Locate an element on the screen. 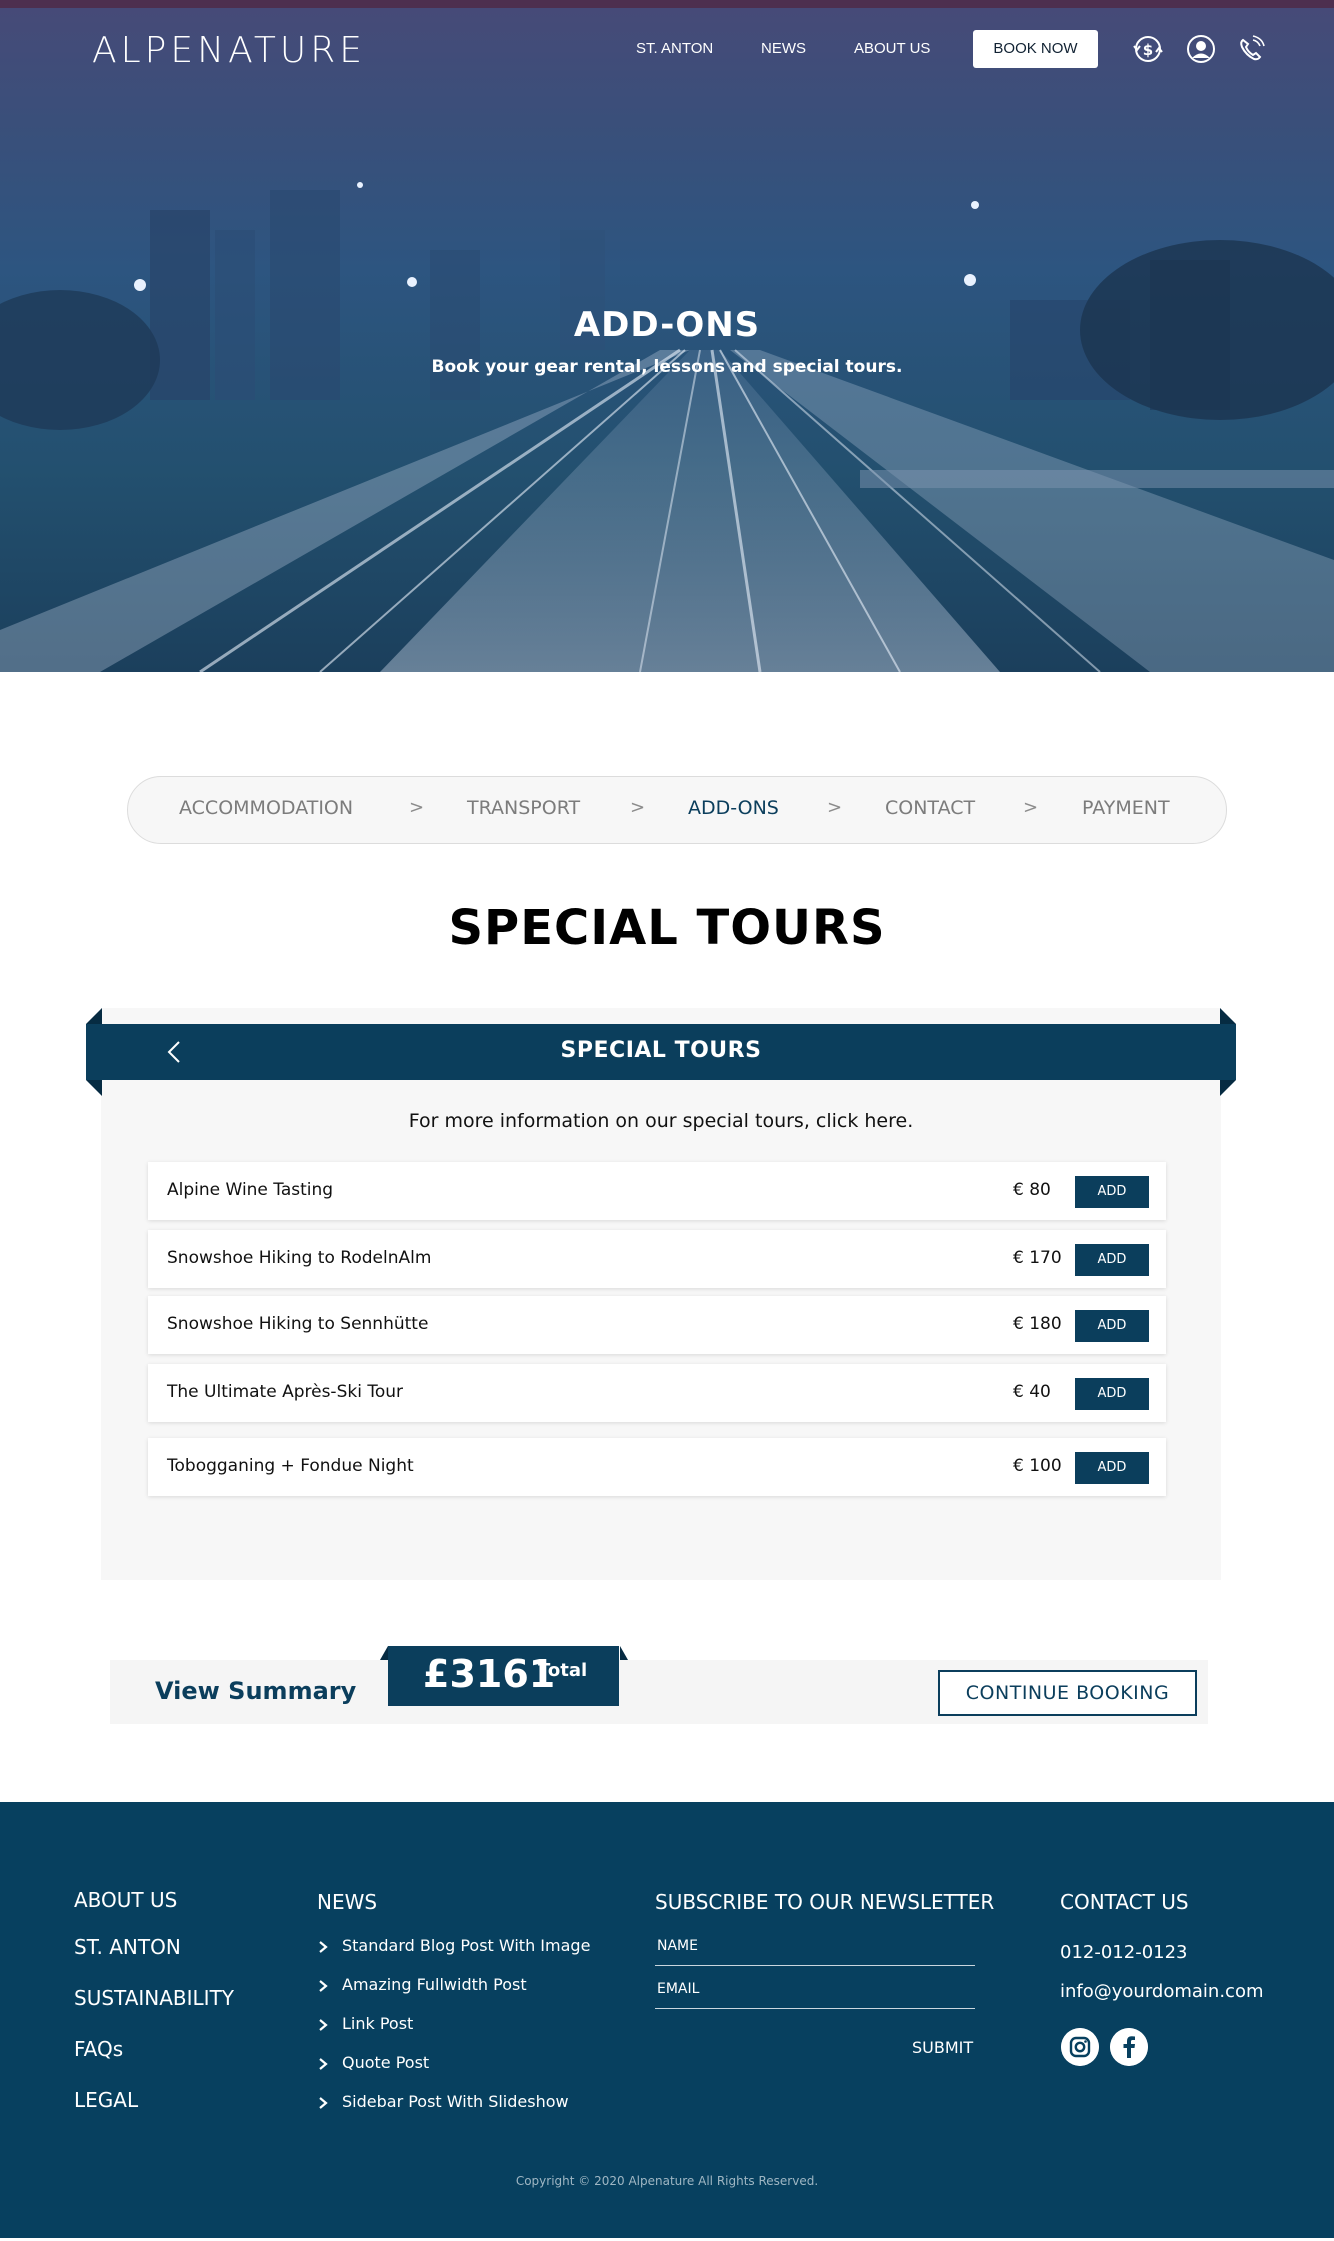 This screenshot has width=1334, height=2241. footer-phone: 012-012-0123 is located at coordinates (1124, 1952).